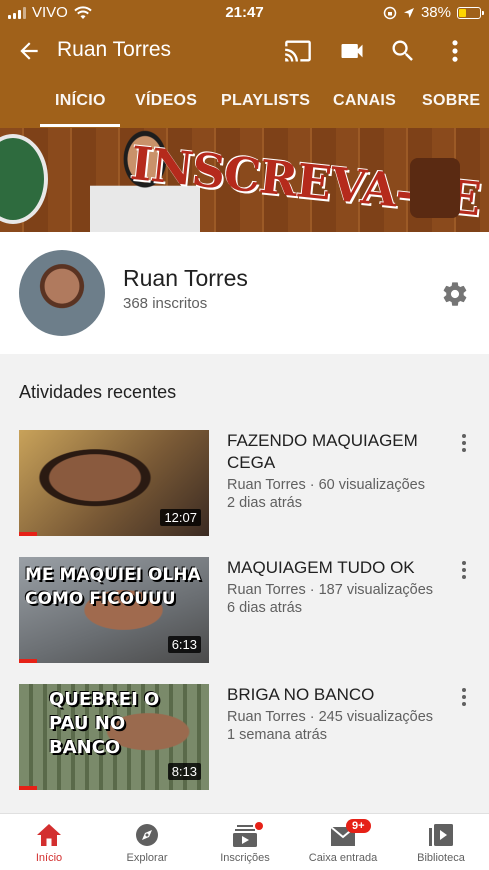 This screenshot has width=489, height=870. Describe the element at coordinates (80, 125) in the screenshot. I see `active-tab-indicator` at that location.